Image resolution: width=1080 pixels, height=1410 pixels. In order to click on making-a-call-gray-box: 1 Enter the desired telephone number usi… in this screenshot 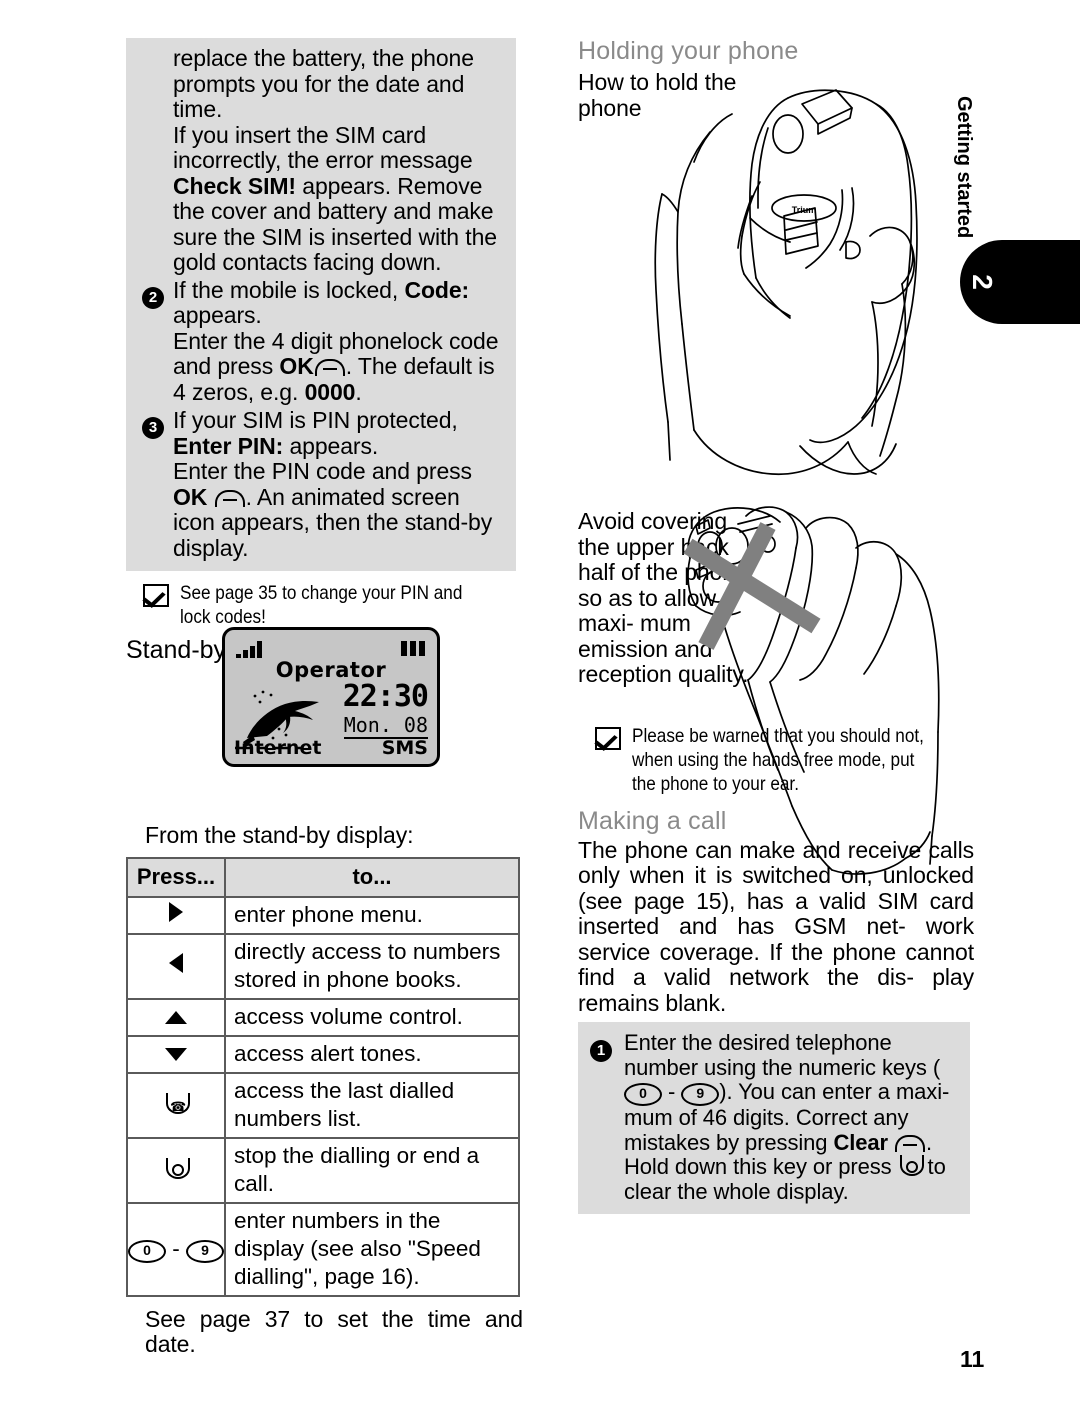, I will do `click(774, 1118)`.